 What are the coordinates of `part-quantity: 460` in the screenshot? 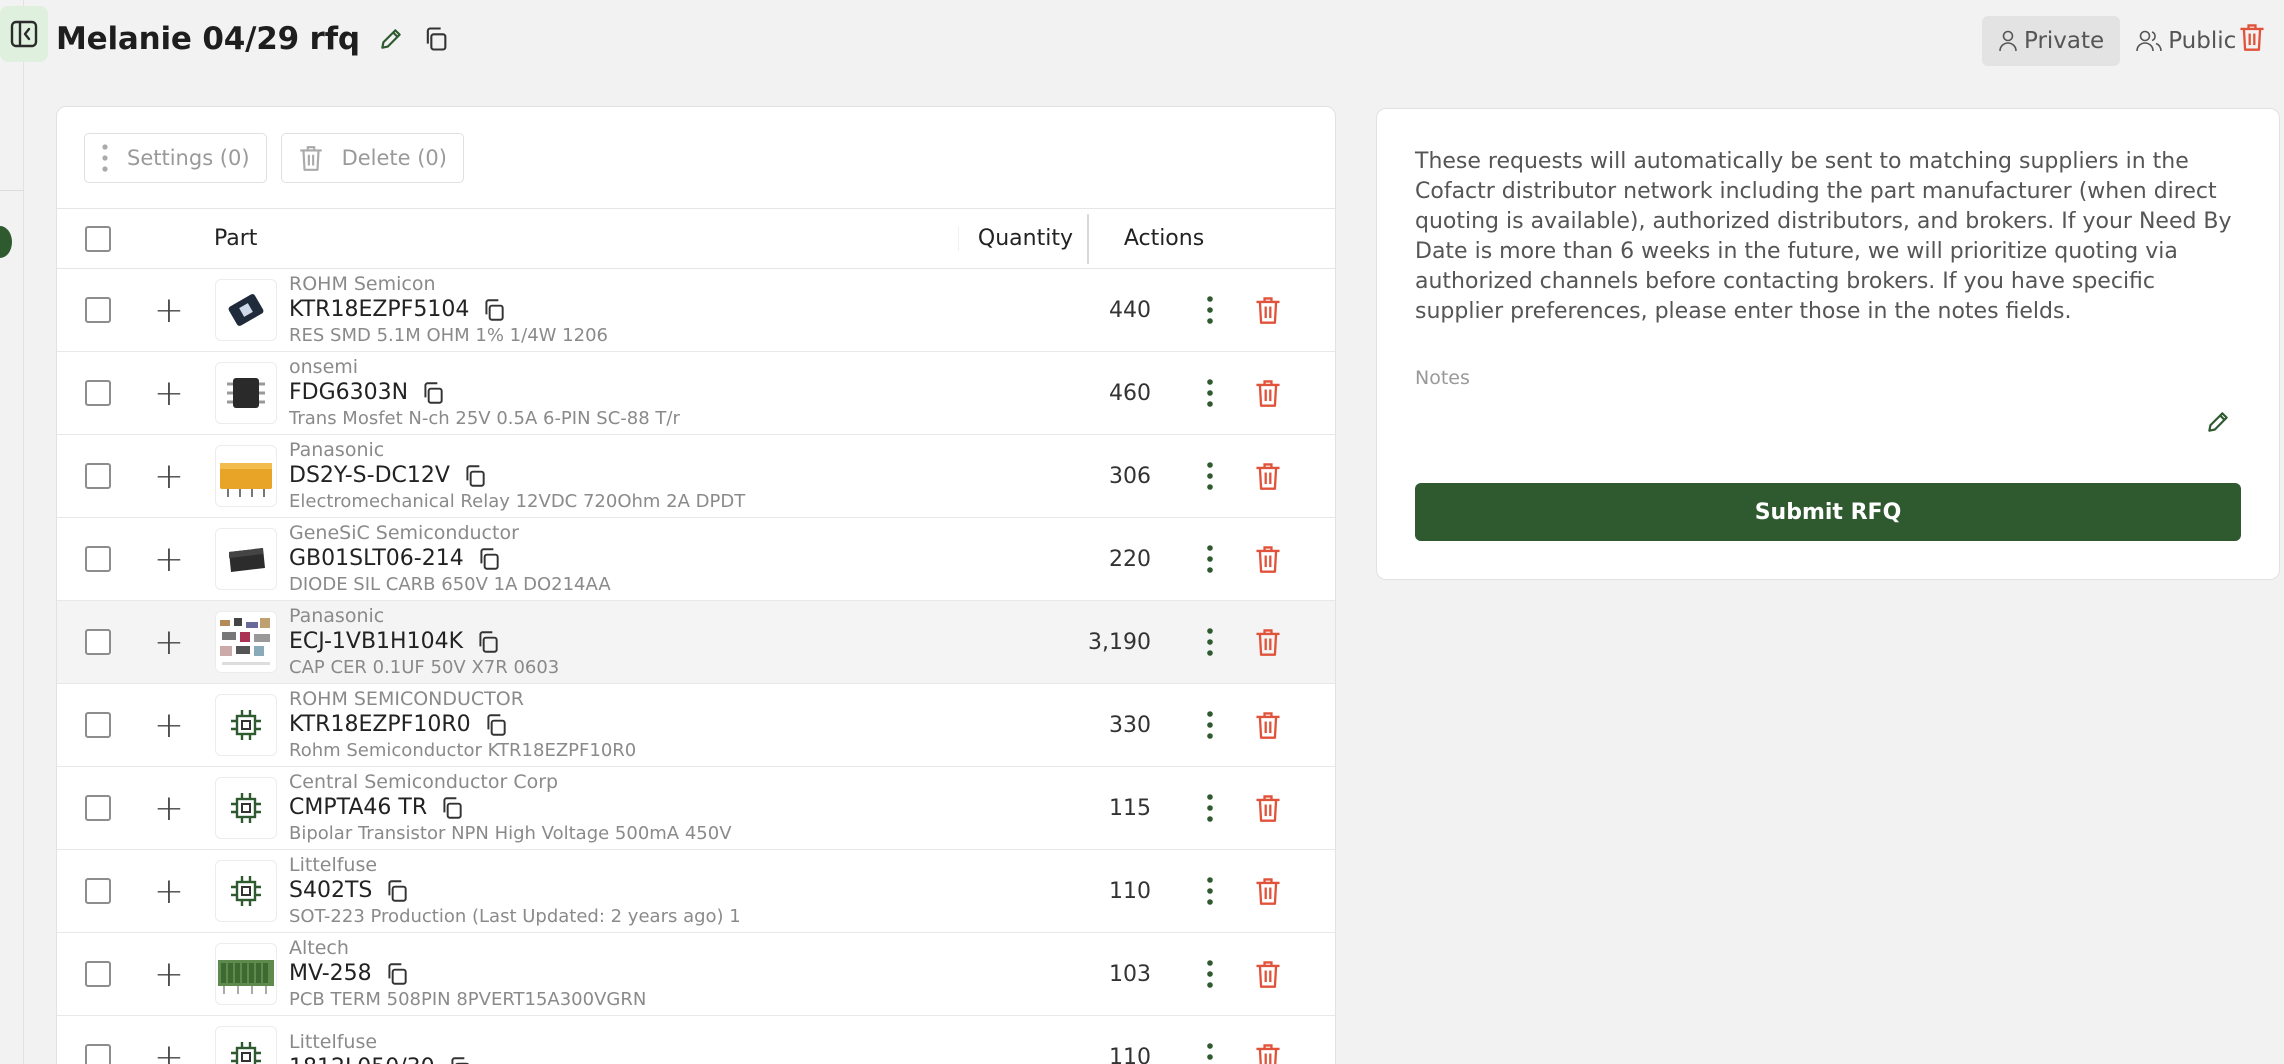 It's located at (1104, 393).